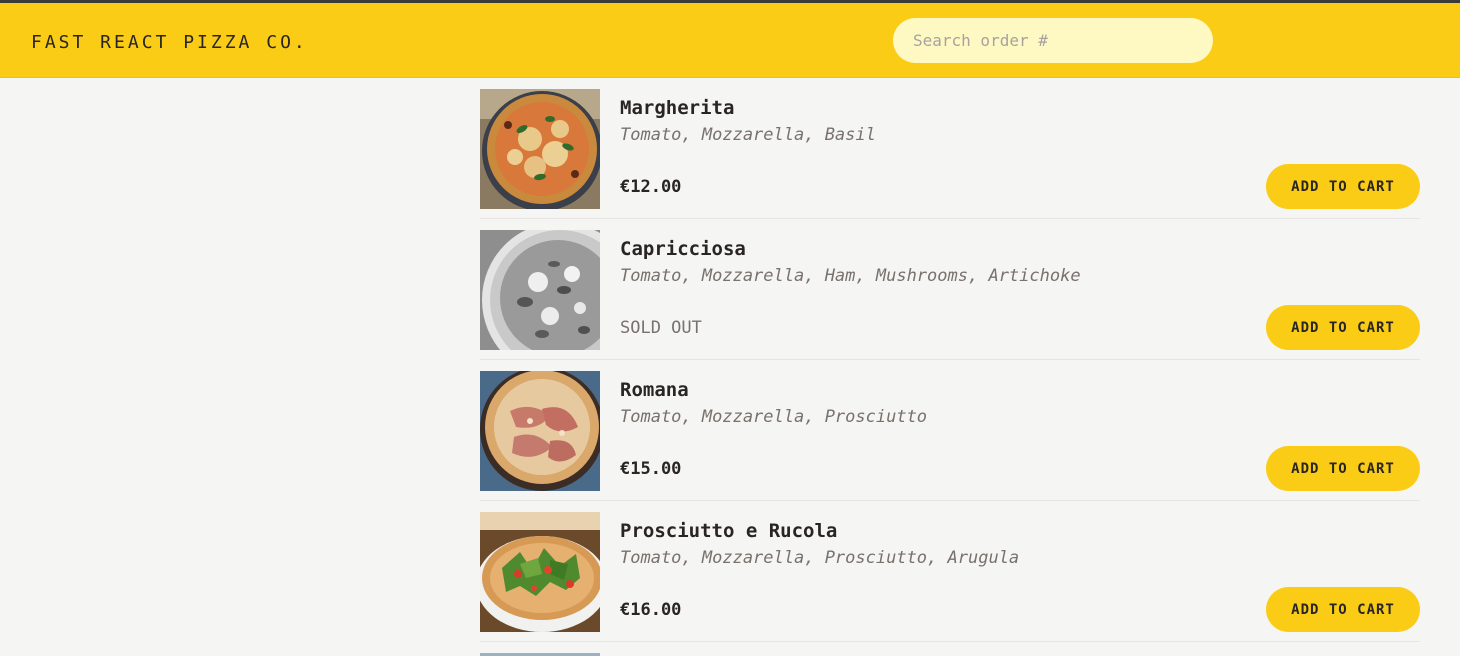 The image size is (1460, 656). Describe the element at coordinates (540, 431) in the screenshot. I see `pizza-image-romana` at that location.